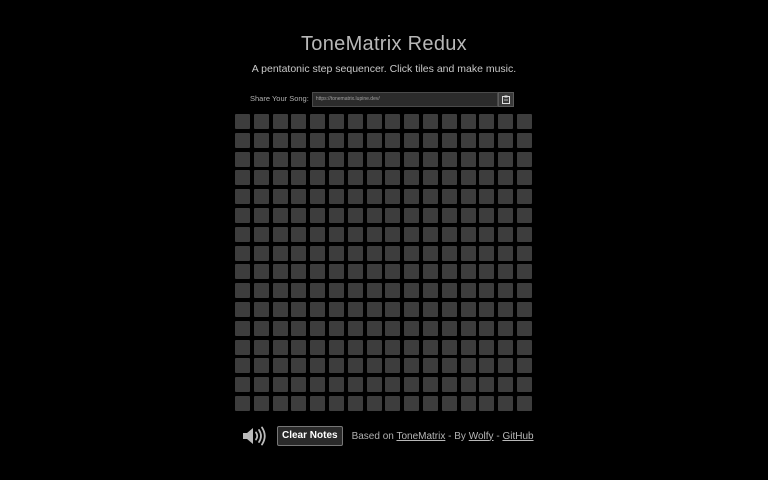 The height and width of the screenshot is (480, 768). Describe the element at coordinates (420, 436) in the screenshot. I see `tonematrix-link: ToneMatrix` at that location.